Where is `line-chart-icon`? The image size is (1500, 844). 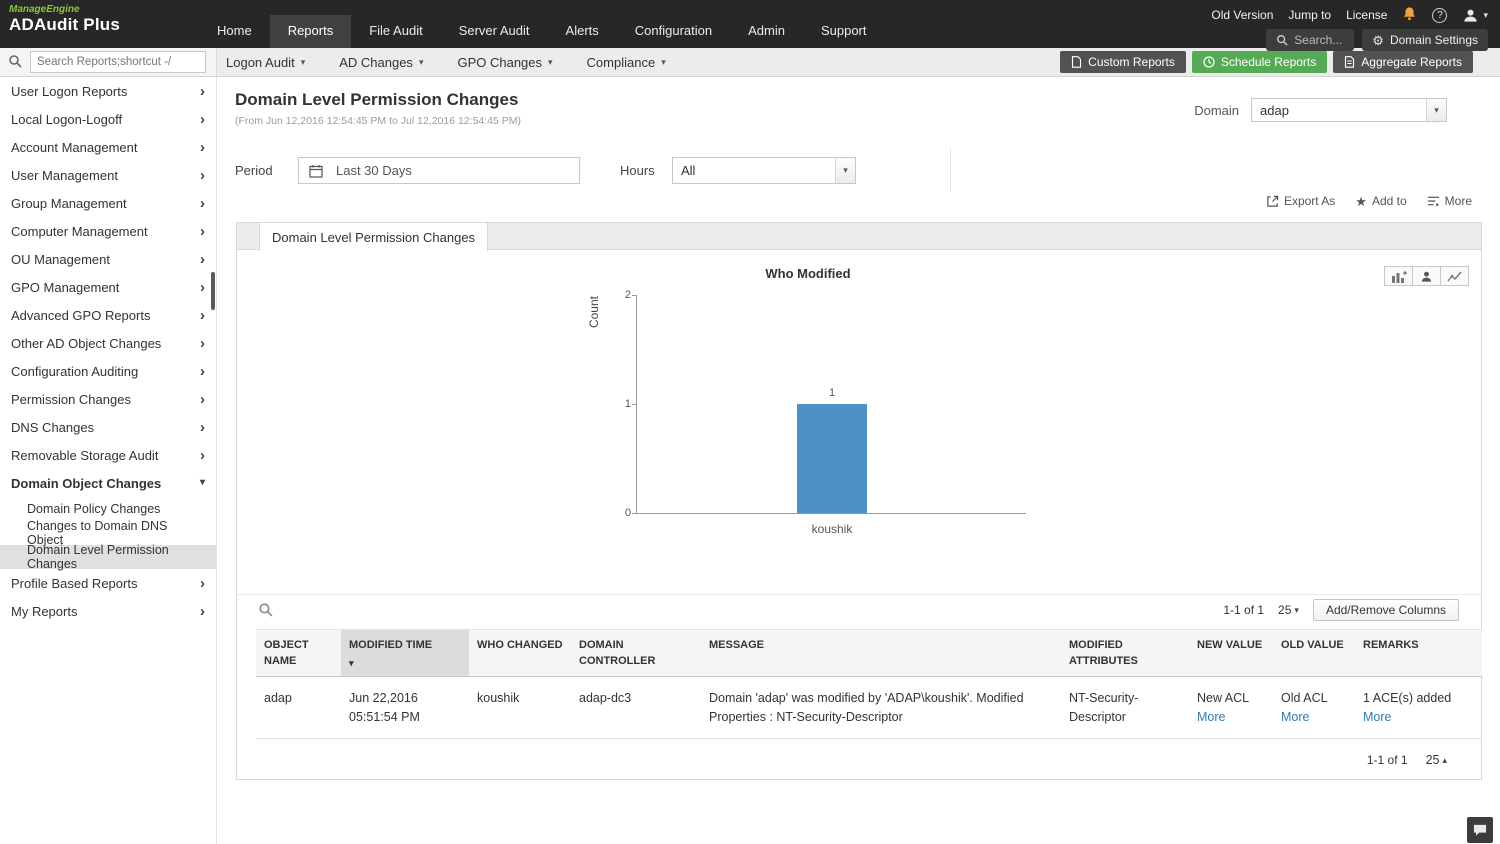 line-chart-icon is located at coordinates (1454, 276).